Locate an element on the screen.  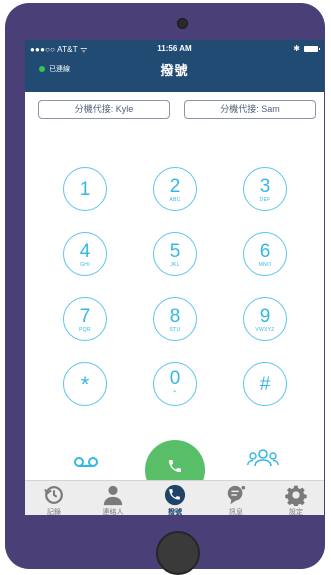
tab-dialer: 撥號 is located at coordinates (175, 499).